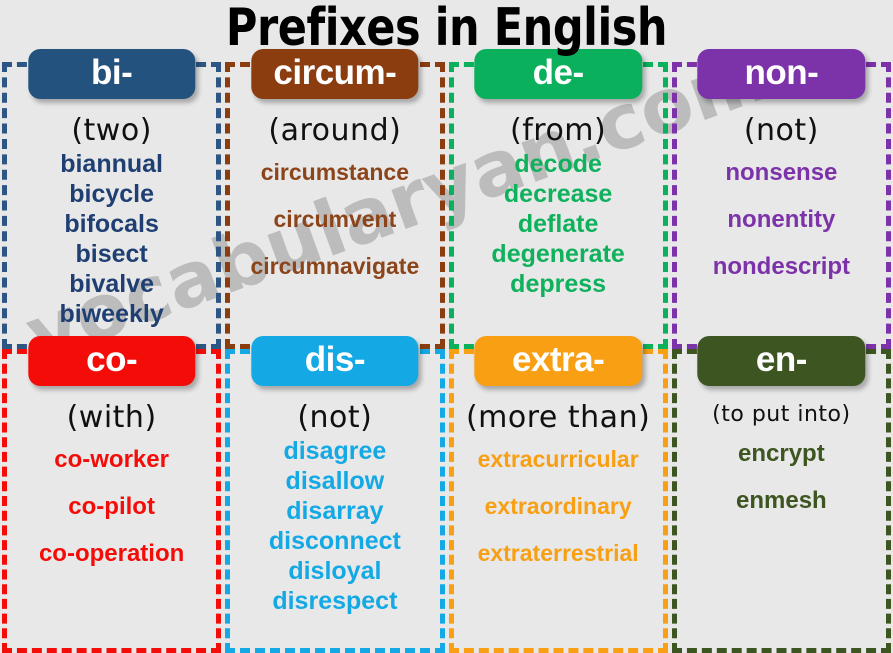  I want to click on prefix-meaning-non: (not), so click(781, 130).